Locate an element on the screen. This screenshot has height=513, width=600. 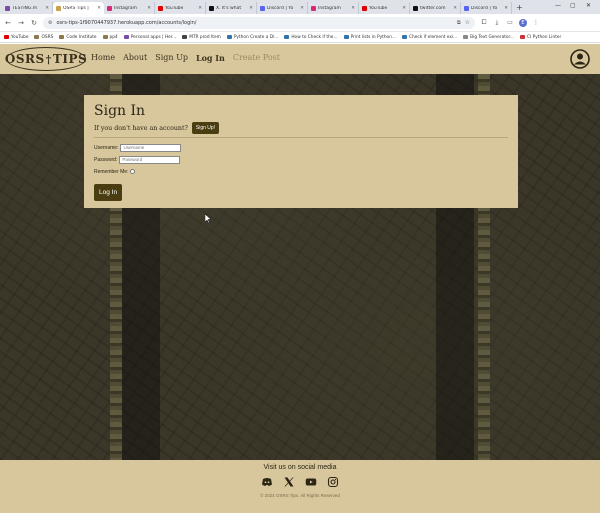
bookmark-label: pp4 is located at coordinates (113, 37).